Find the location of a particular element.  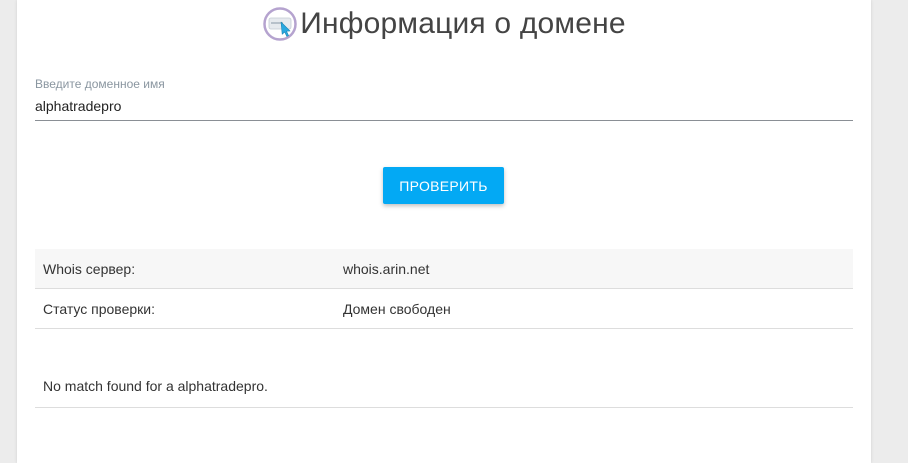

whois-server-value: whois.arin.net is located at coordinates (594, 269).